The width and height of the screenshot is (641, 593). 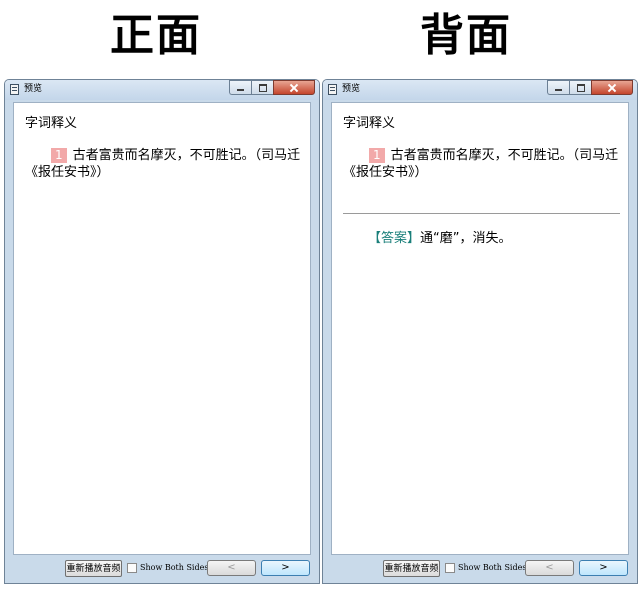 What do you see at coordinates (466, 238) in the screenshot?
I see `answer-text: 通“磨”，消失。` at bounding box center [466, 238].